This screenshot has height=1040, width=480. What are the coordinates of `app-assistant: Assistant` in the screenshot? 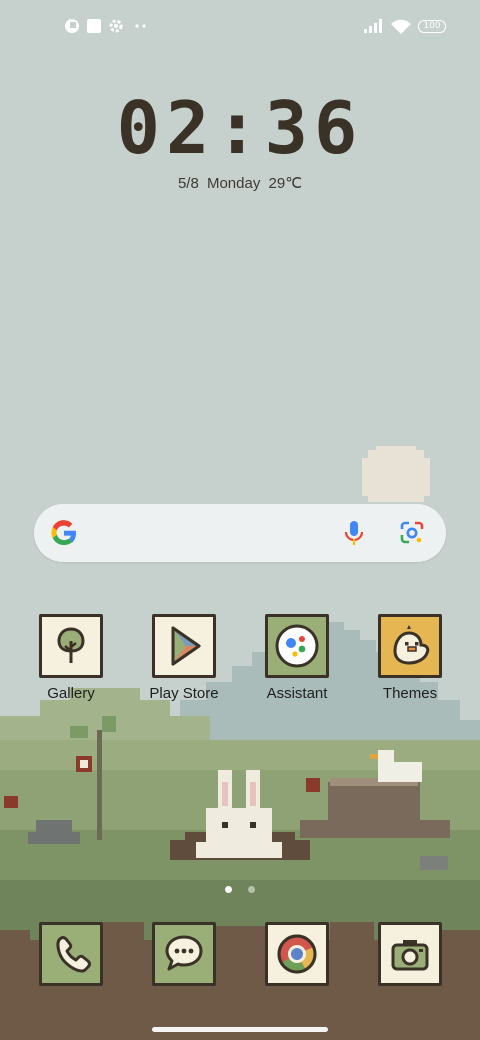 It's located at (297, 658).